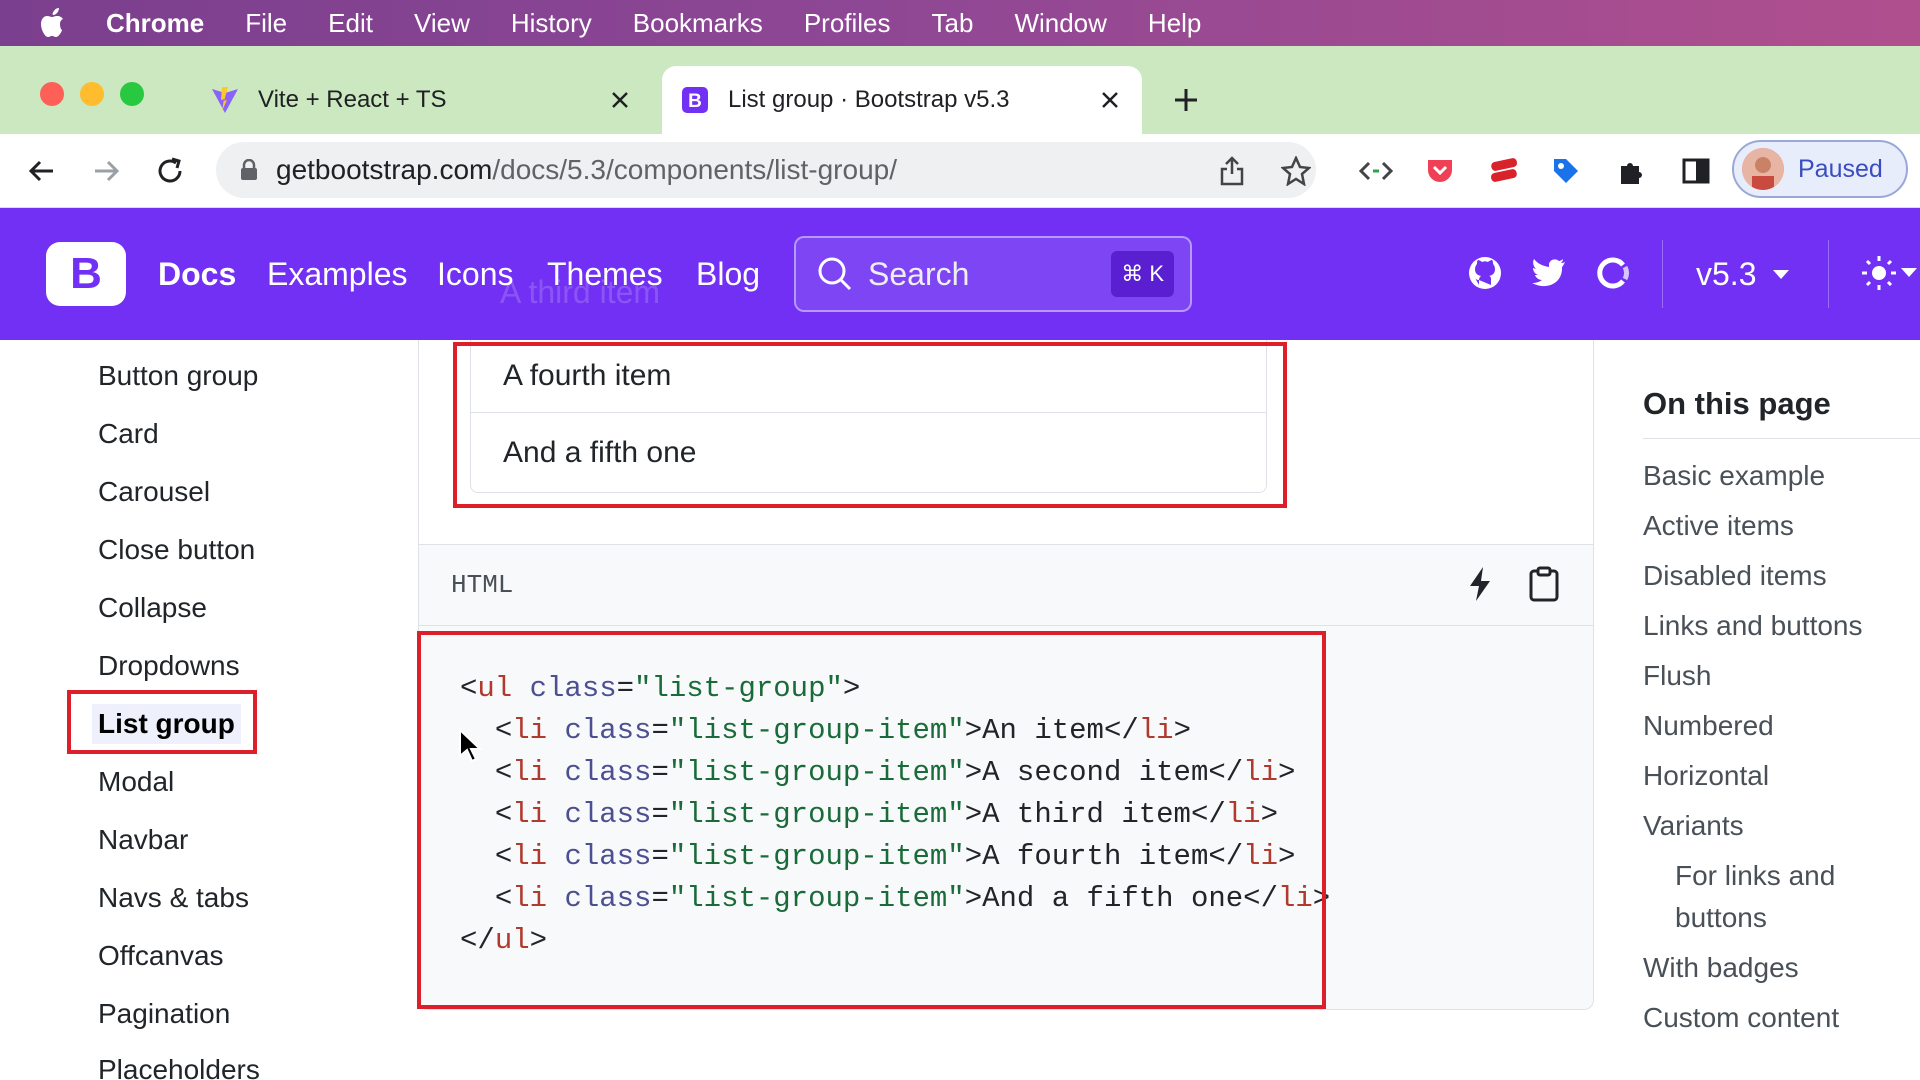  I want to click on forward-icon, so click(106, 171).